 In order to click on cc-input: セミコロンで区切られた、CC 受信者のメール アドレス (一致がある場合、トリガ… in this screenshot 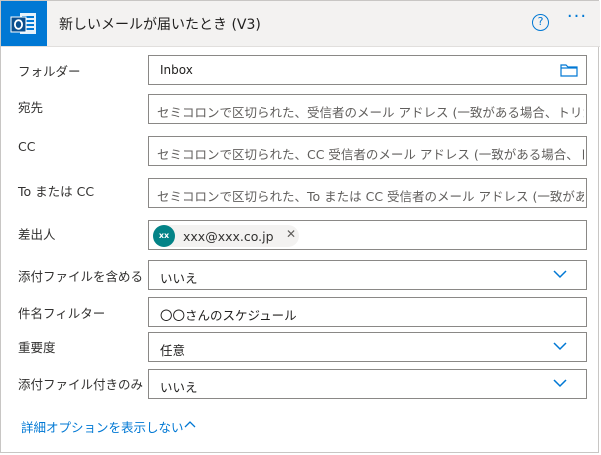, I will do `click(367, 151)`.